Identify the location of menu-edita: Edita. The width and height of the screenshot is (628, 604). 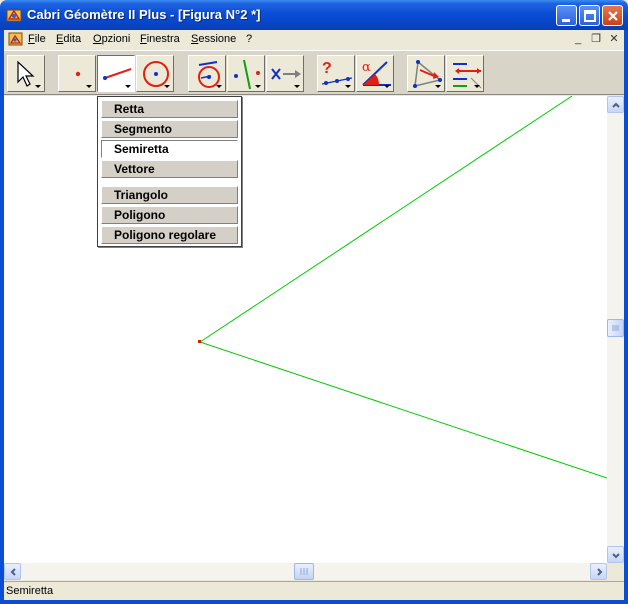
(68, 39).